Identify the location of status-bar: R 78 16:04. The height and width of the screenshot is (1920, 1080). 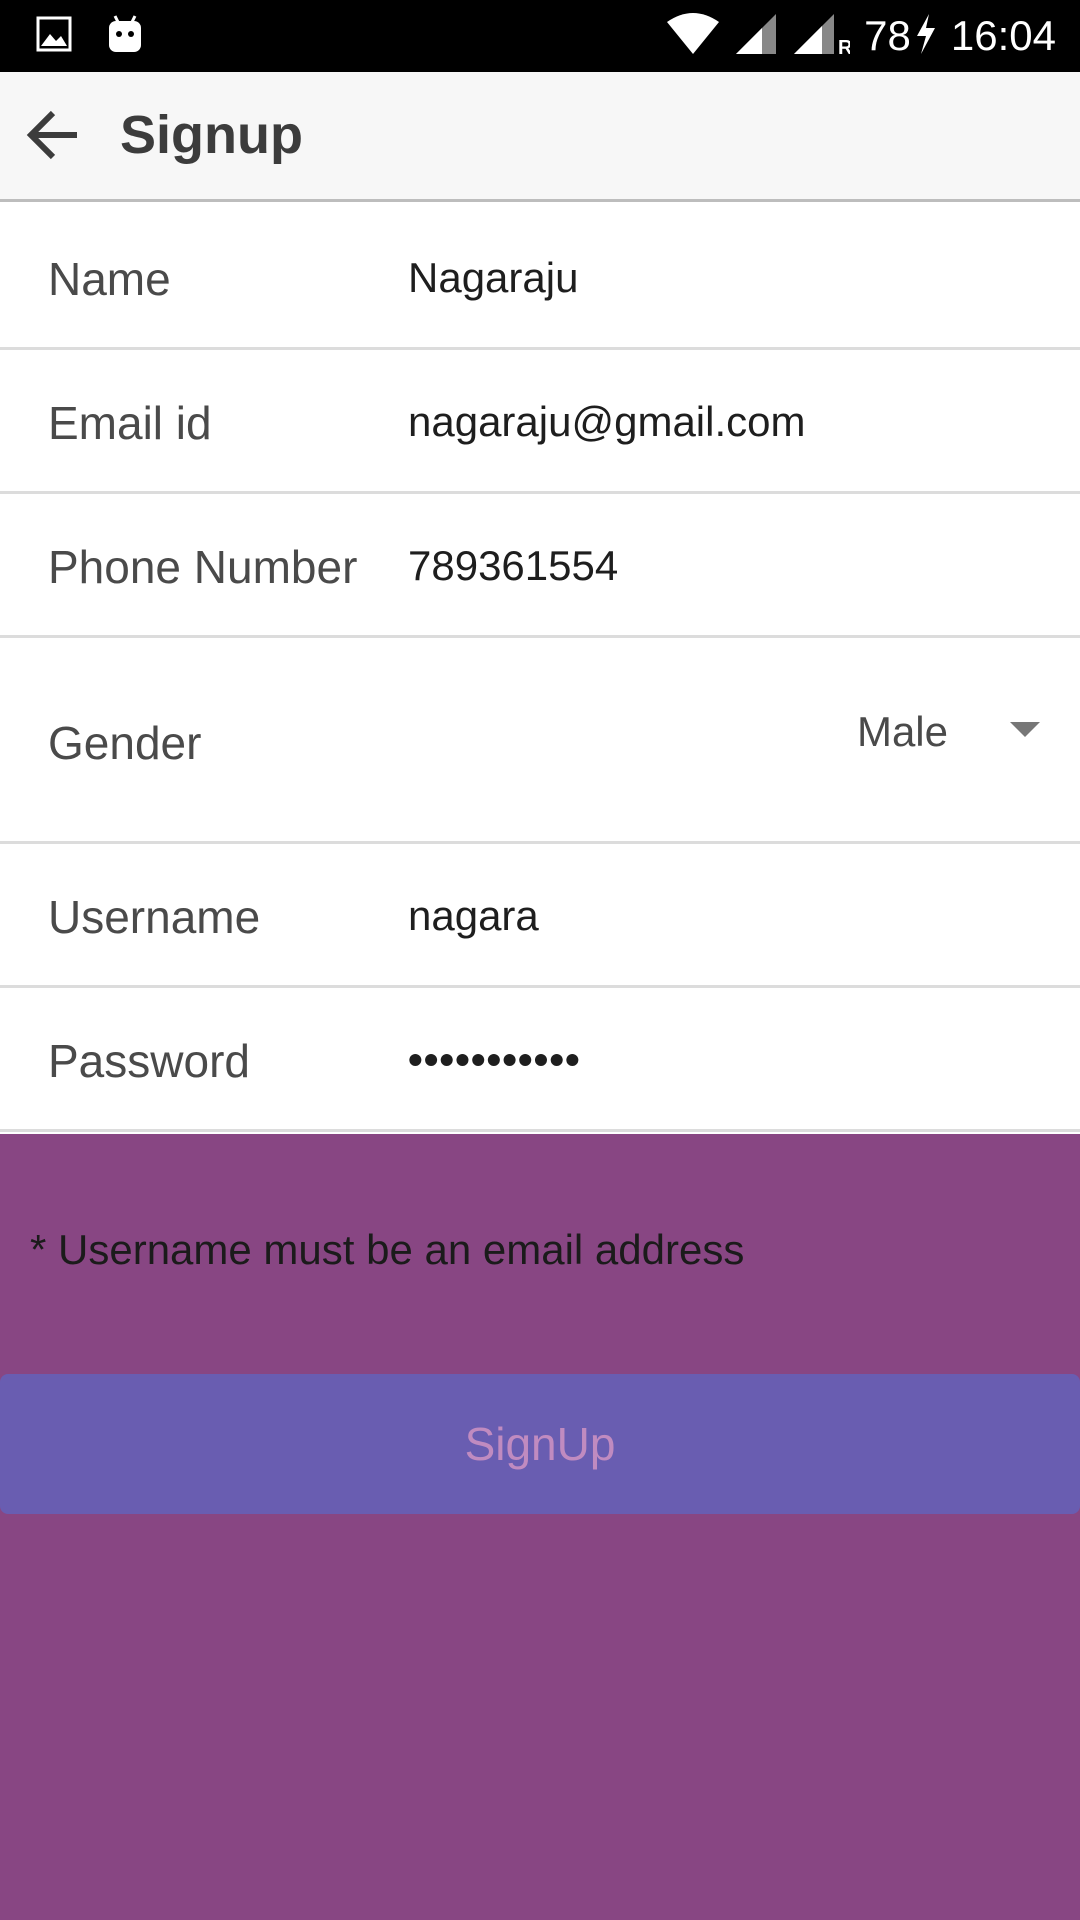
(540, 36).